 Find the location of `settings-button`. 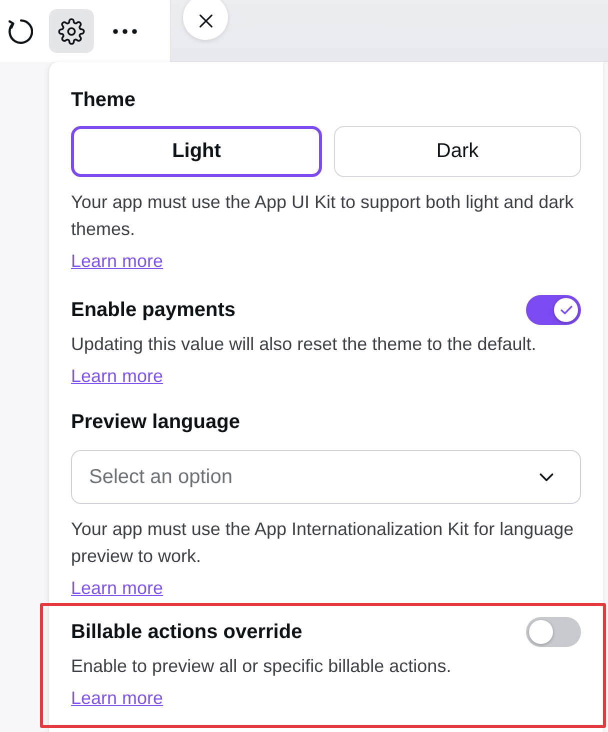

settings-button is located at coordinates (71, 31).